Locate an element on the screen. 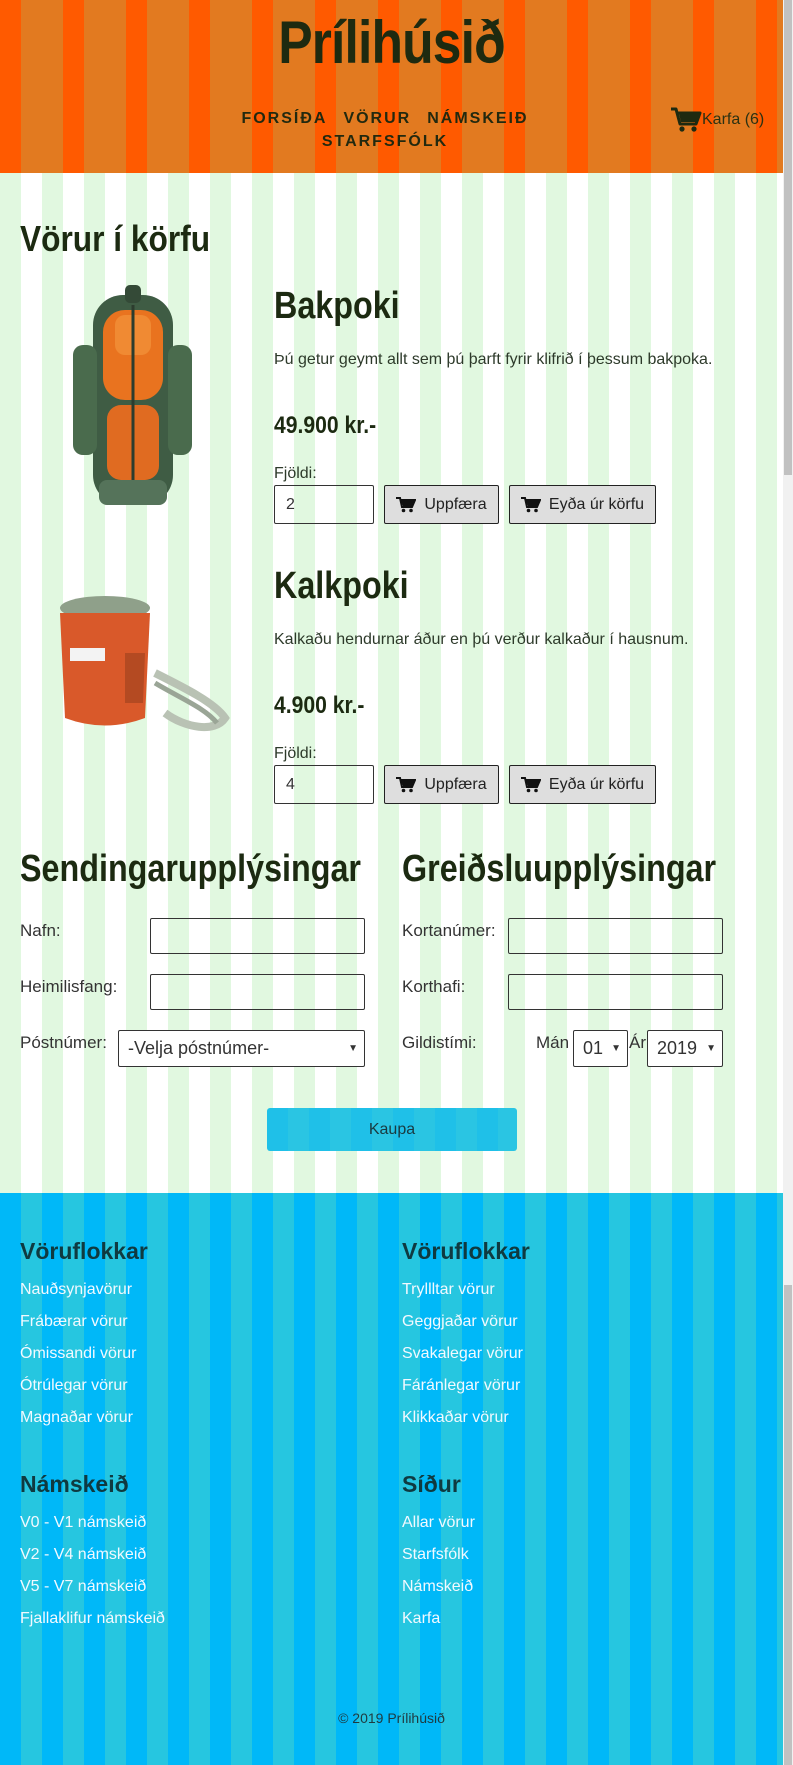 The image size is (793, 1765). footer-link: Karfa is located at coordinates (438, 1624).